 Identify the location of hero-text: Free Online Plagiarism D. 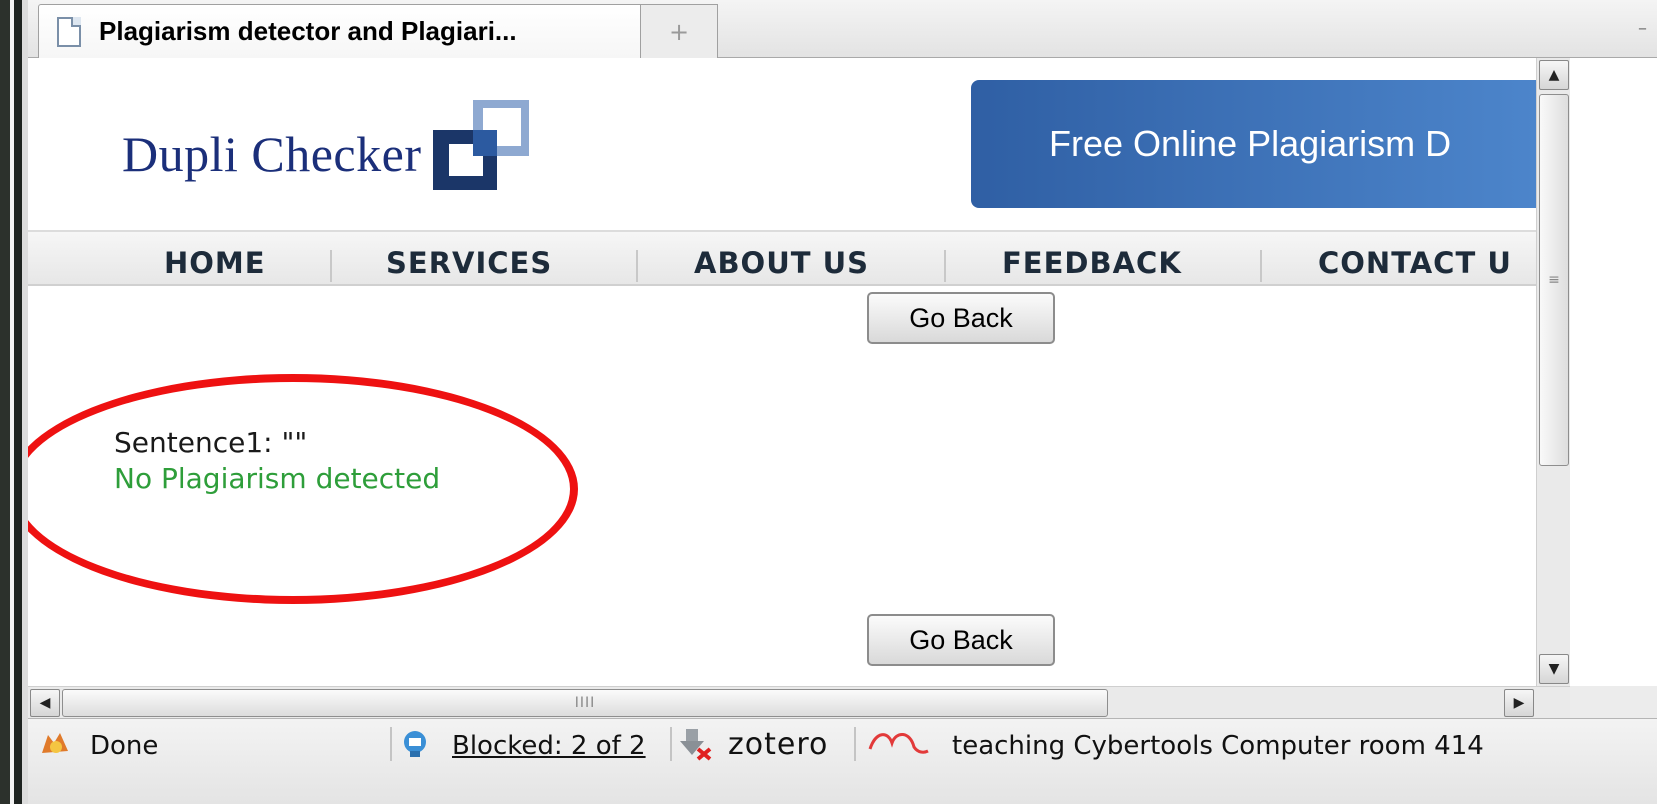
(1250, 143).